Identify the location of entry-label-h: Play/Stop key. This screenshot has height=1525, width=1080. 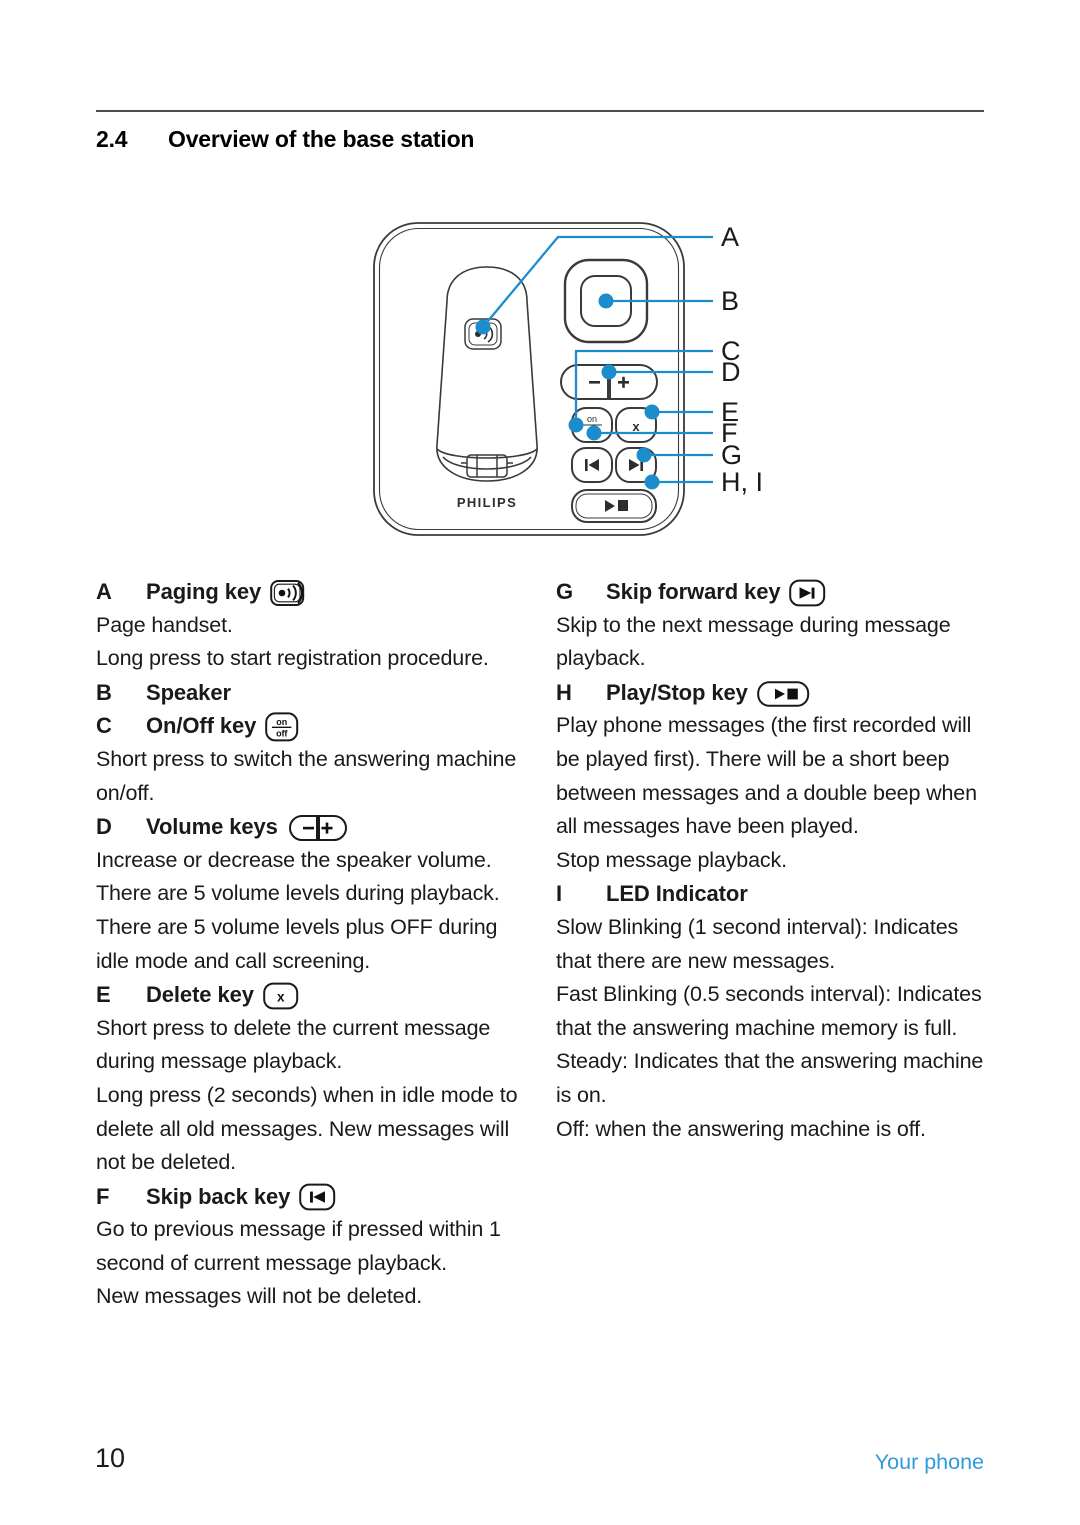
(677, 692).